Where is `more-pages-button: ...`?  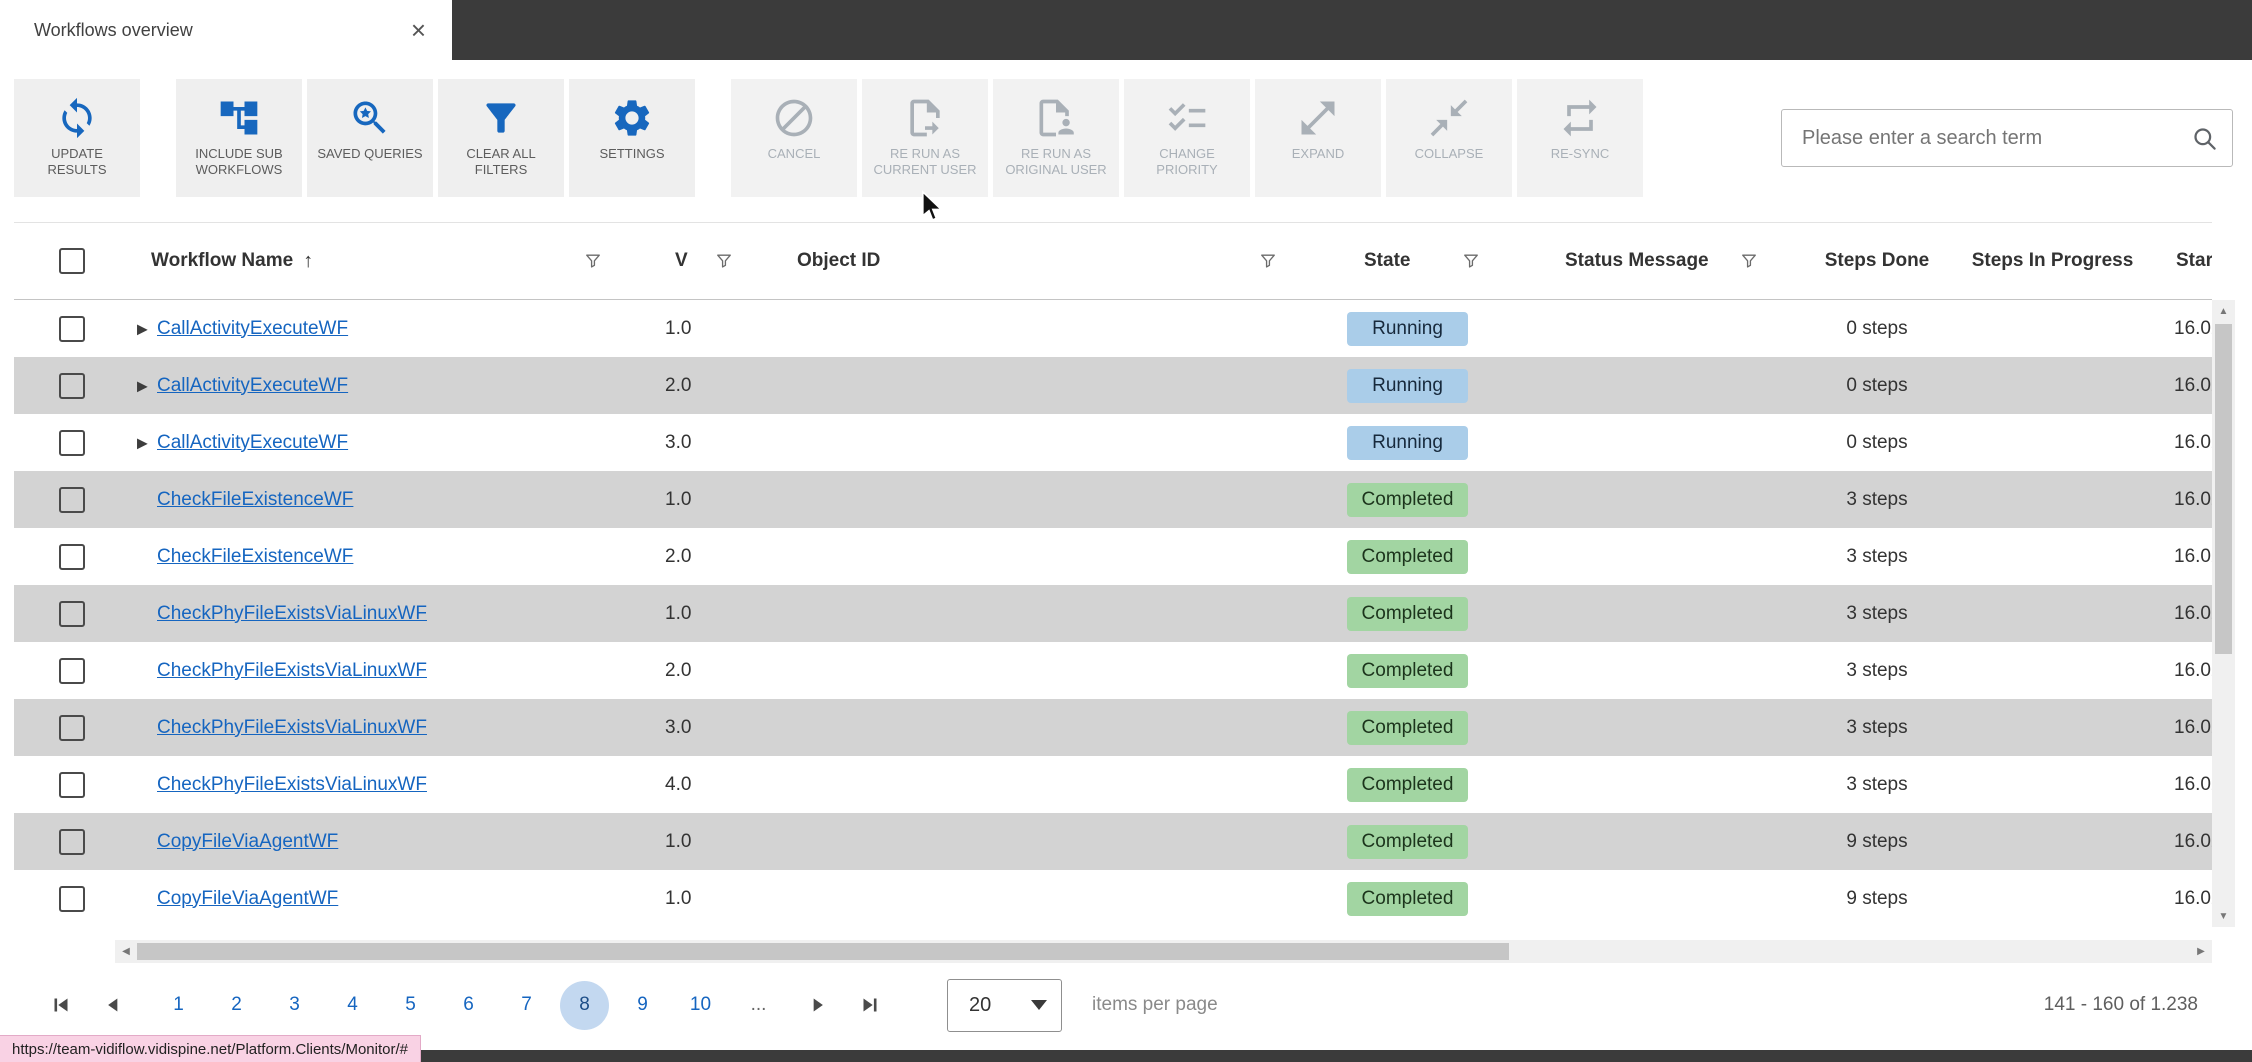
more-pages-button: ... is located at coordinates (758, 1005).